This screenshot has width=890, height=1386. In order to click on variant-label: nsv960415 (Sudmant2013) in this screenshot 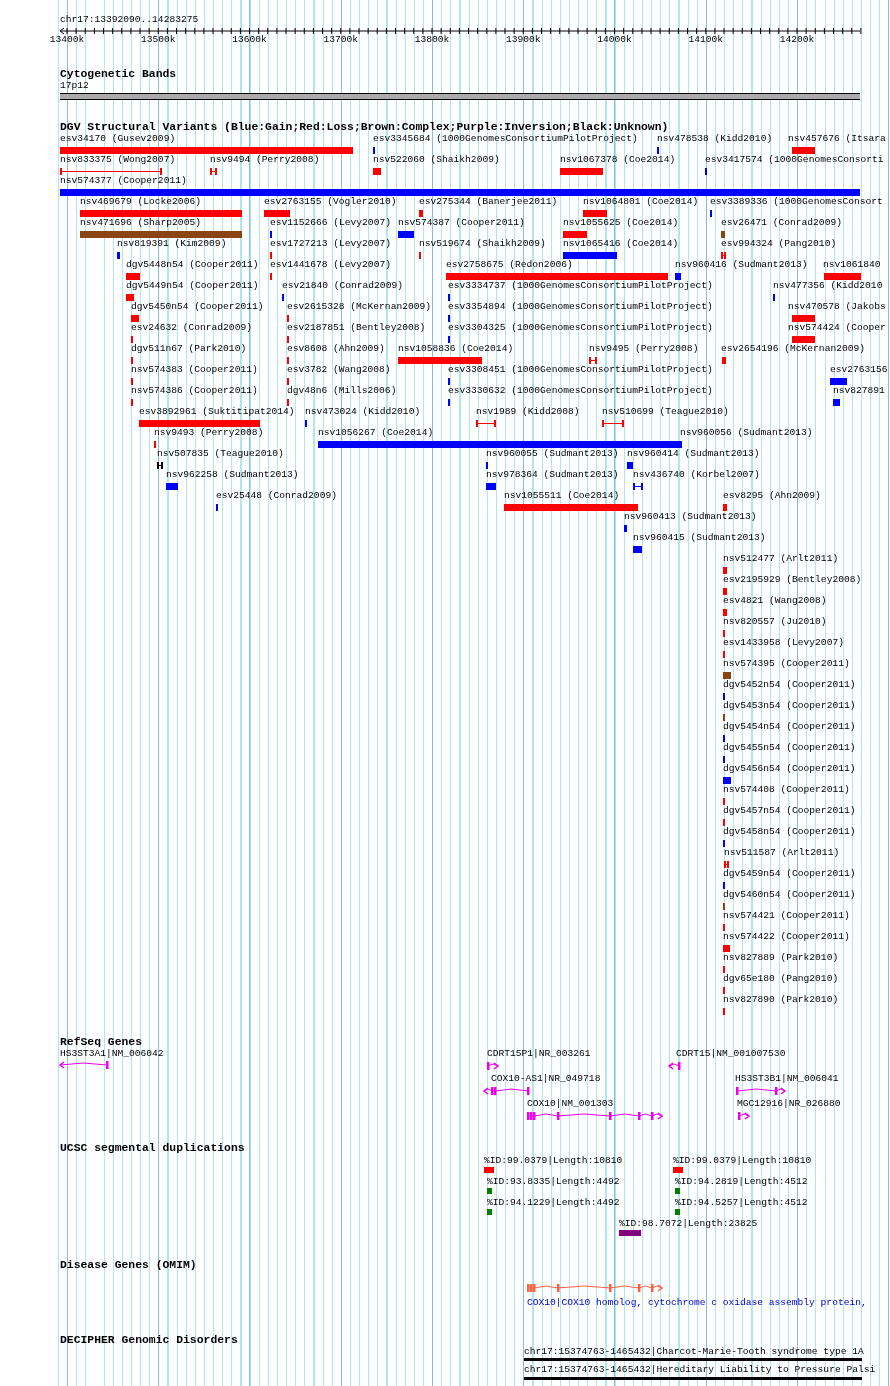, I will do `click(699, 538)`.